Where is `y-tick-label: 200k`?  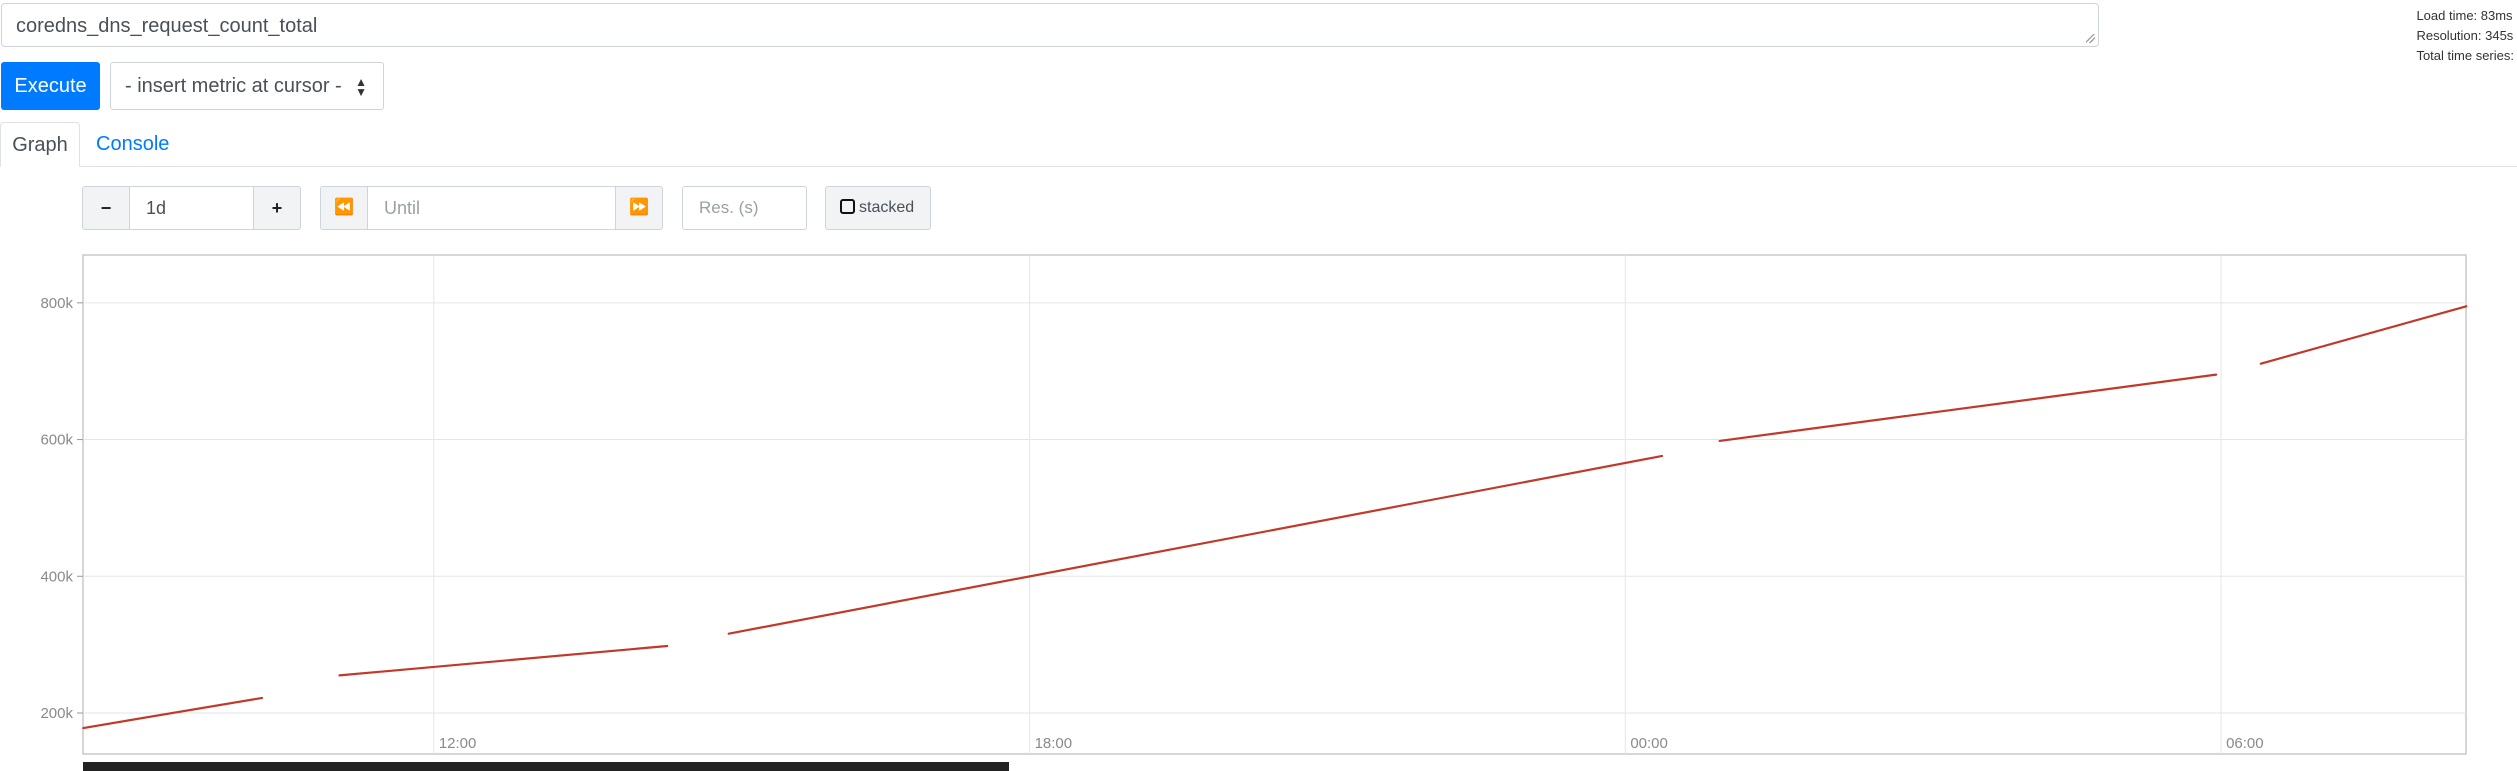
y-tick-label: 200k is located at coordinates (56, 713).